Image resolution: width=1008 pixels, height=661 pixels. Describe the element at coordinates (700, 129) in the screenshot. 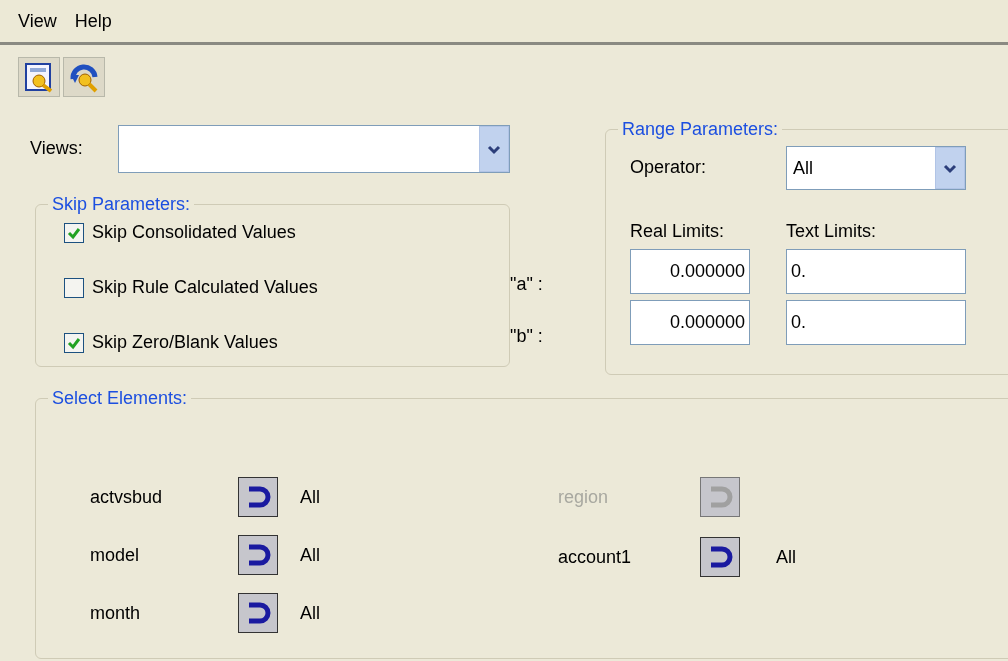

I see `group-title: Range Parameters:` at that location.